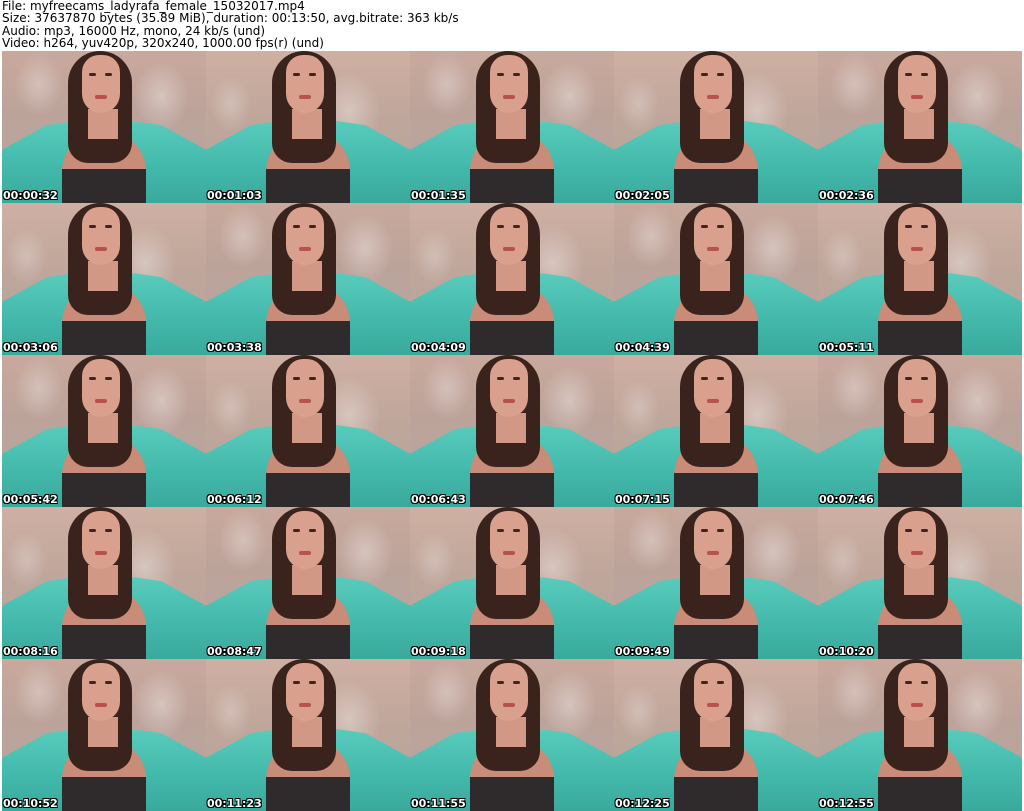 The image size is (1024, 811). I want to click on video-frame-thumbnail: 00:11:23, so click(308, 735).